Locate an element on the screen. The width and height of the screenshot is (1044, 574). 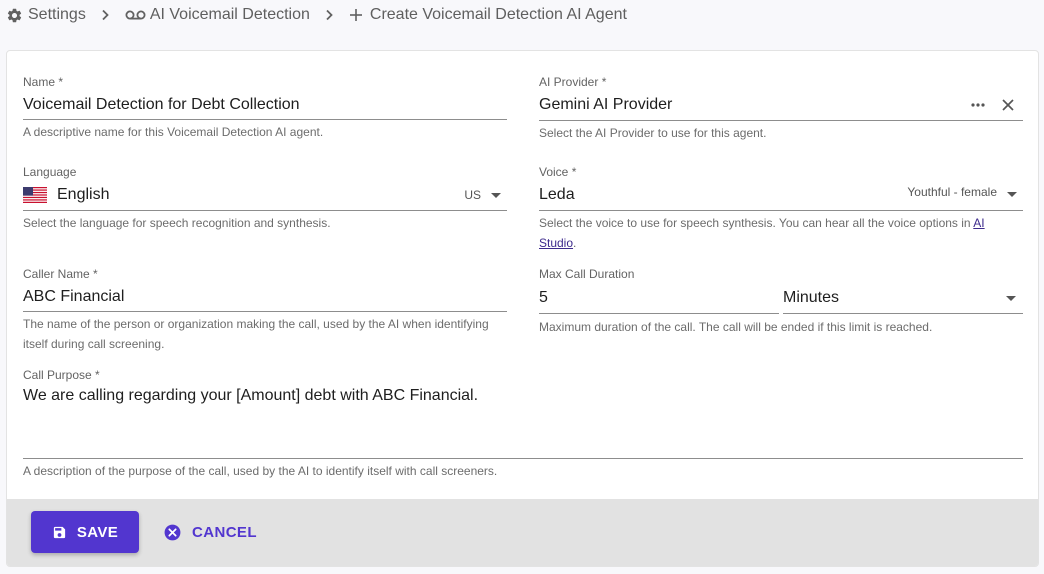
cancel-button-label: CANCEL is located at coordinates (224, 532).